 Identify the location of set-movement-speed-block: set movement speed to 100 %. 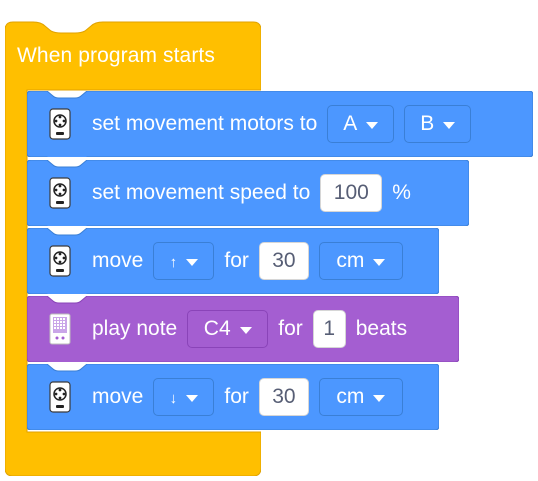
(248, 193).